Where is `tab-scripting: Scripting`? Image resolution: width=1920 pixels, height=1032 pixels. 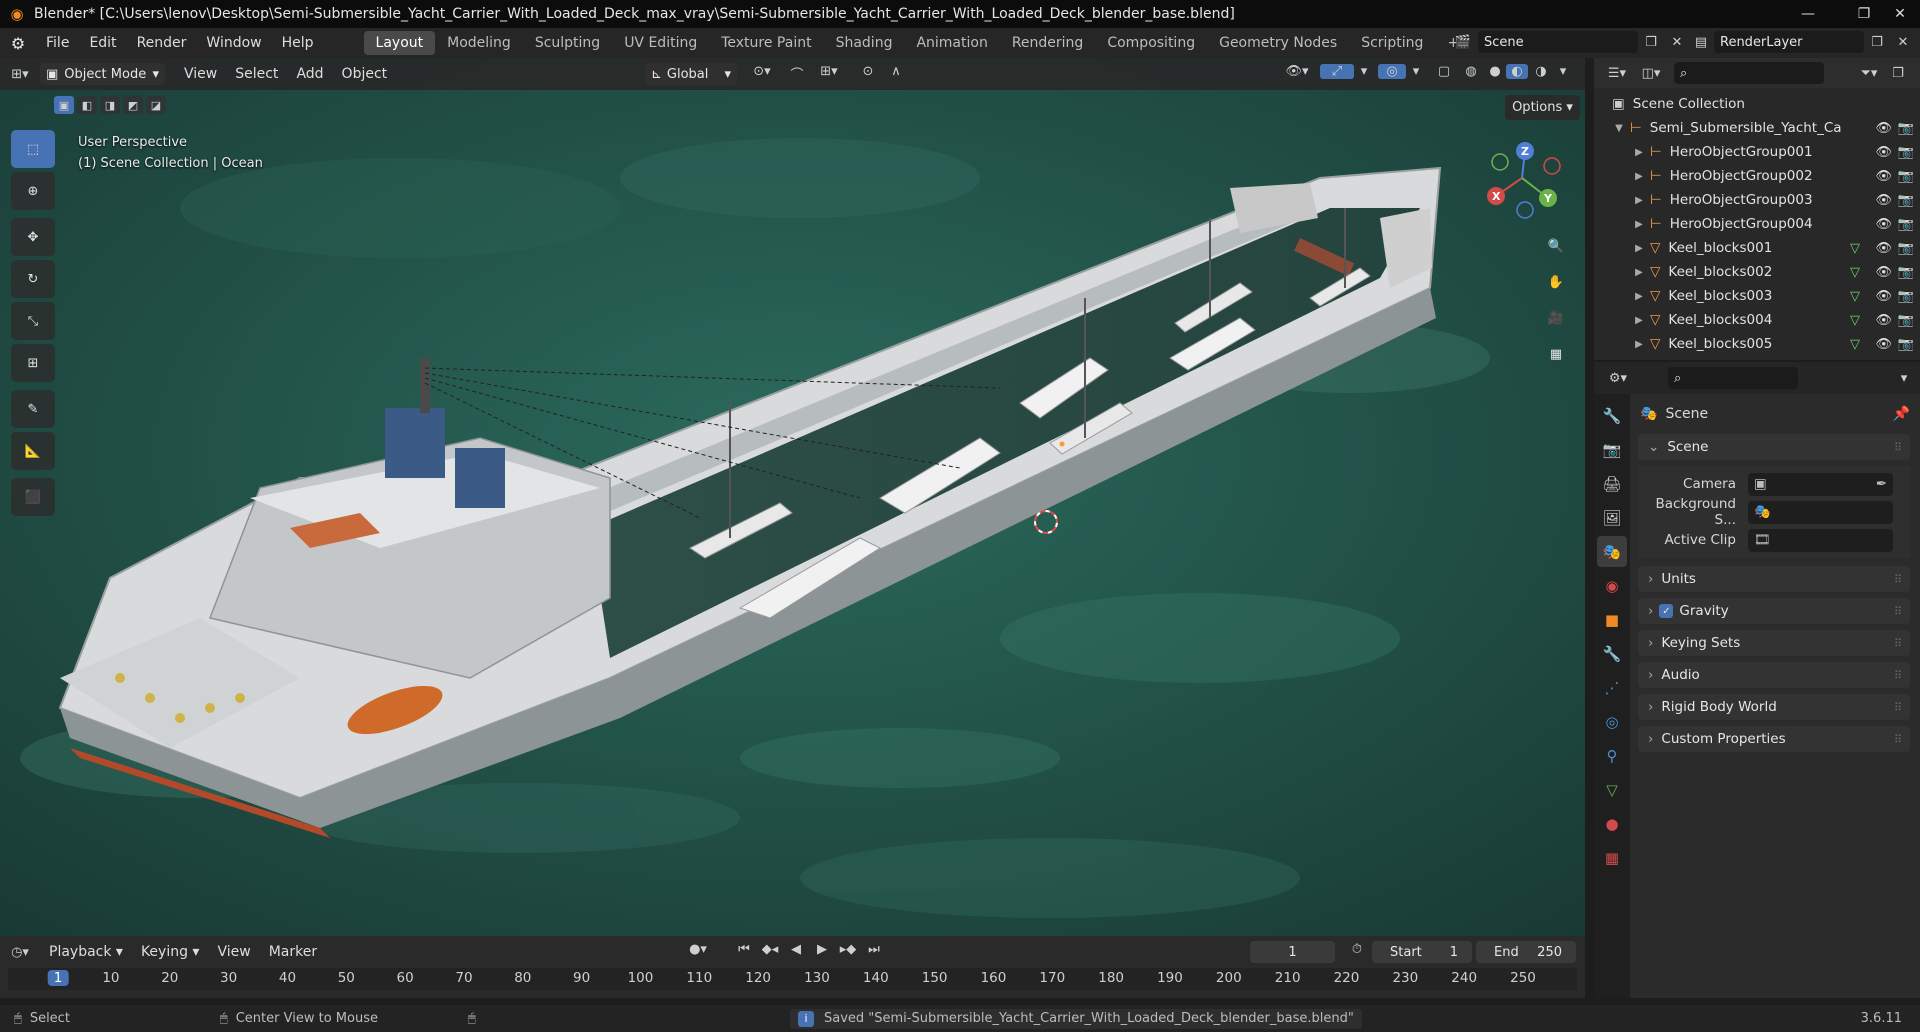 tab-scripting: Scripting is located at coordinates (1392, 43).